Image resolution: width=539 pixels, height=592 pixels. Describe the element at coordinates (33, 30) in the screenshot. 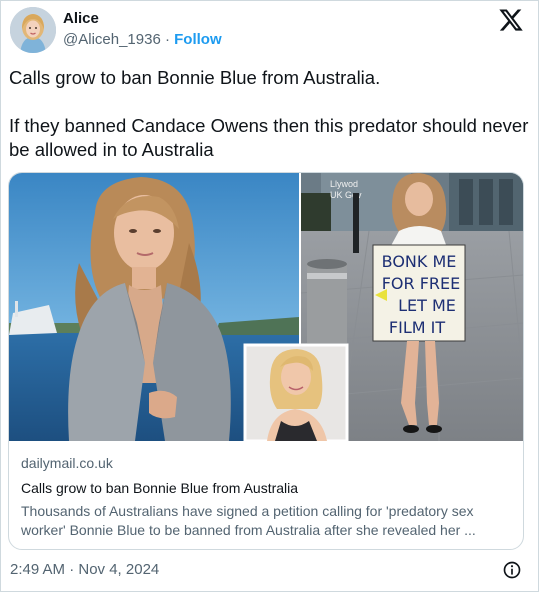

I see `avatar` at that location.